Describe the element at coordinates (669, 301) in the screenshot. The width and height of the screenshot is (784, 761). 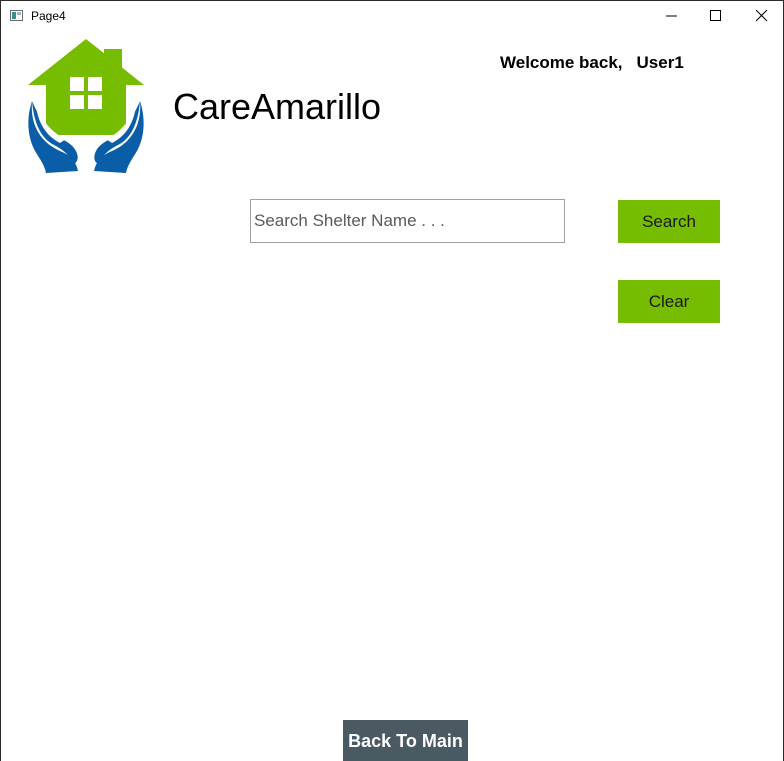
I see `clear-button: Clear` at that location.